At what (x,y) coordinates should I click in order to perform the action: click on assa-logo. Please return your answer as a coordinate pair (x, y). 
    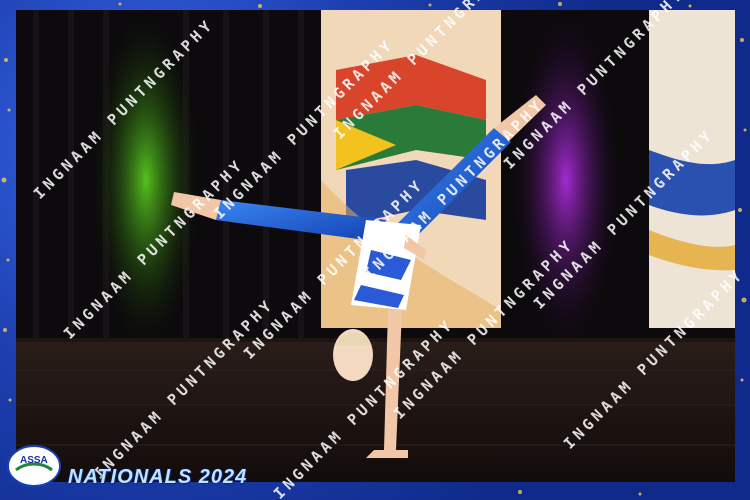
    Looking at the image, I should click on (34, 466).